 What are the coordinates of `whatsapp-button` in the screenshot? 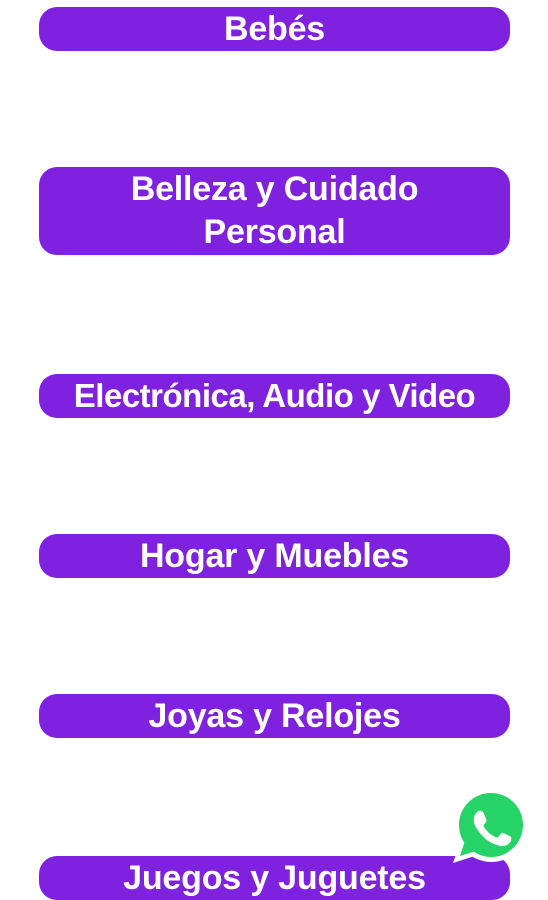 It's located at (491, 825).